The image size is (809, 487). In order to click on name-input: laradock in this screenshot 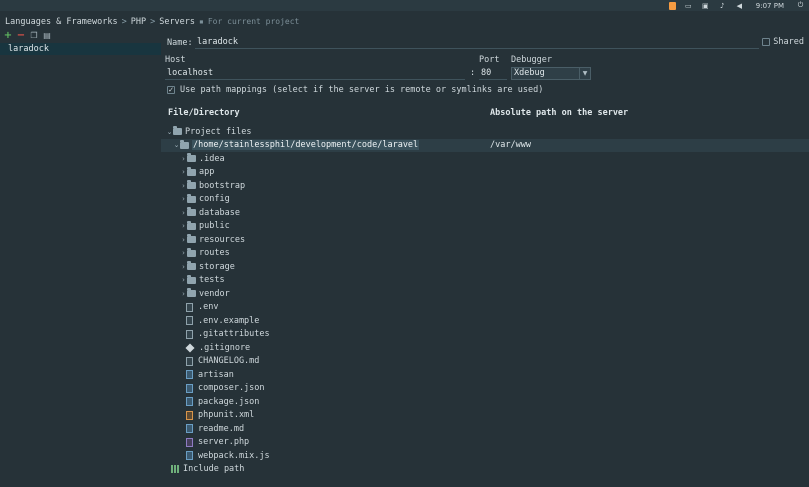, I will do `click(477, 43)`.